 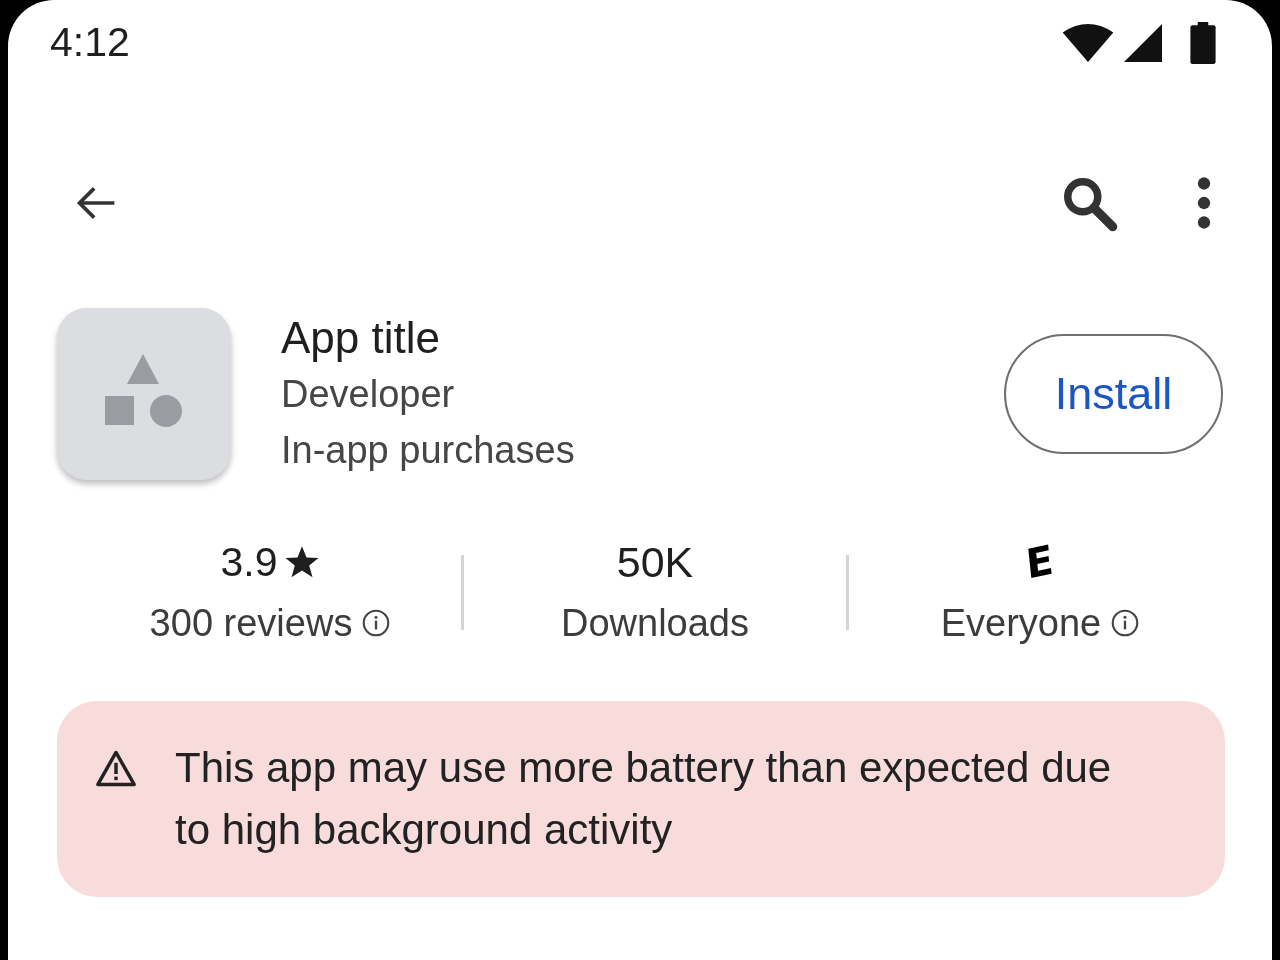 What do you see at coordinates (655, 562) in the screenshot?
I see `download-count: 50K` at bounding box center [655, 562].